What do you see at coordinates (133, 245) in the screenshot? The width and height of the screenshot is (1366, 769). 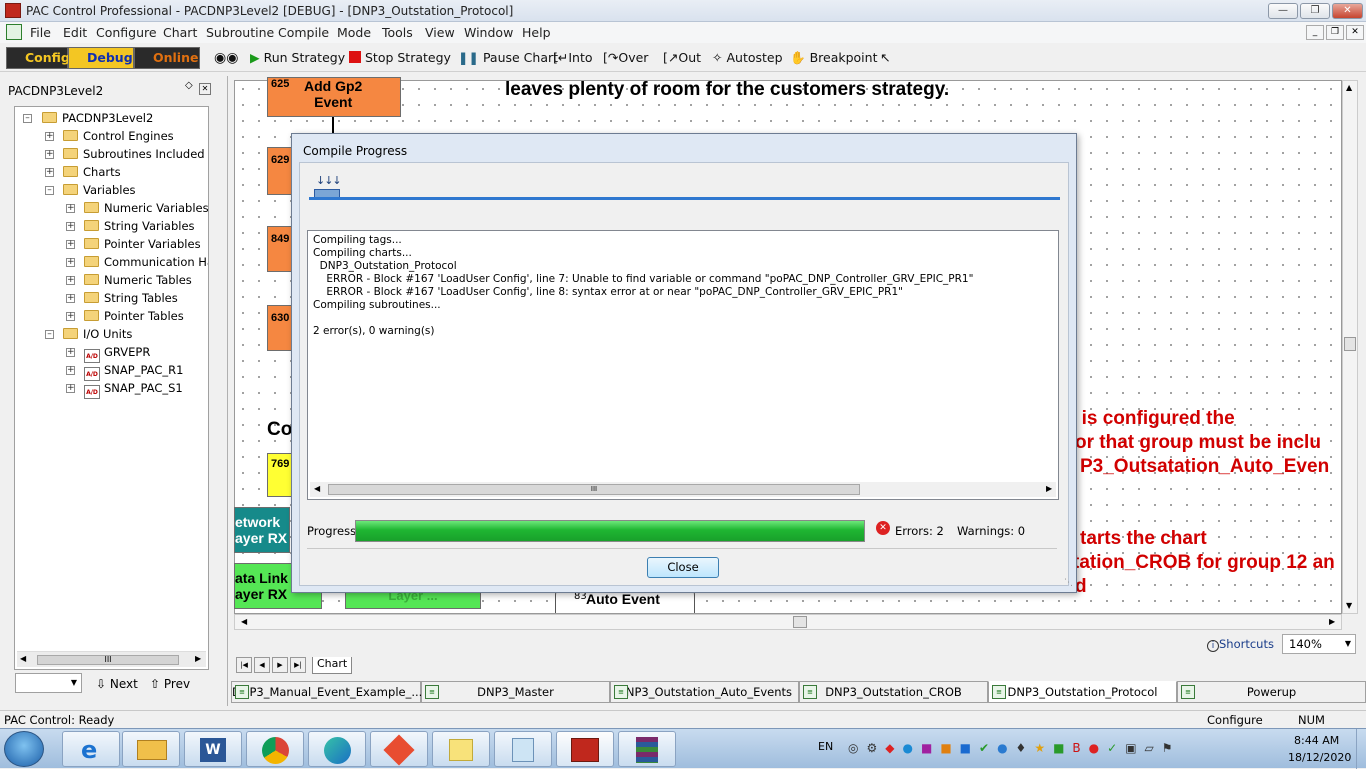 I see `tree-pointer-variables: + Pointer Variables` at bounding box center [133, 245].